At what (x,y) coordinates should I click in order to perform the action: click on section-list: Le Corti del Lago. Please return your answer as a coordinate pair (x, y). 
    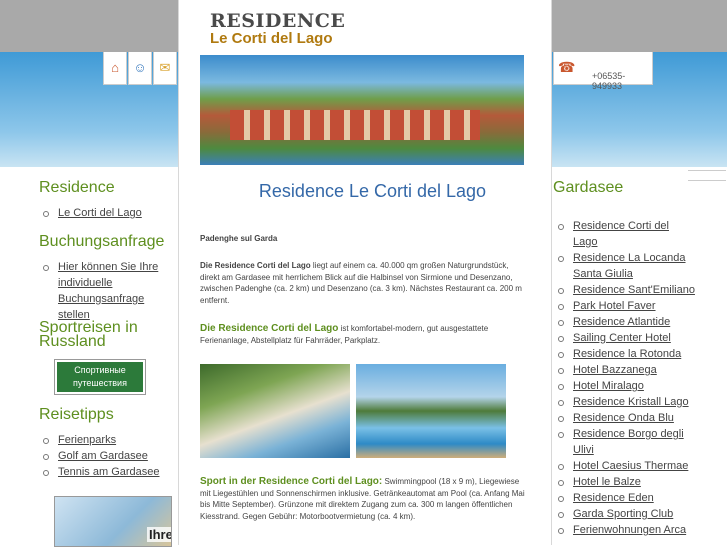
    Looking at the image, I should click on (104, 213).